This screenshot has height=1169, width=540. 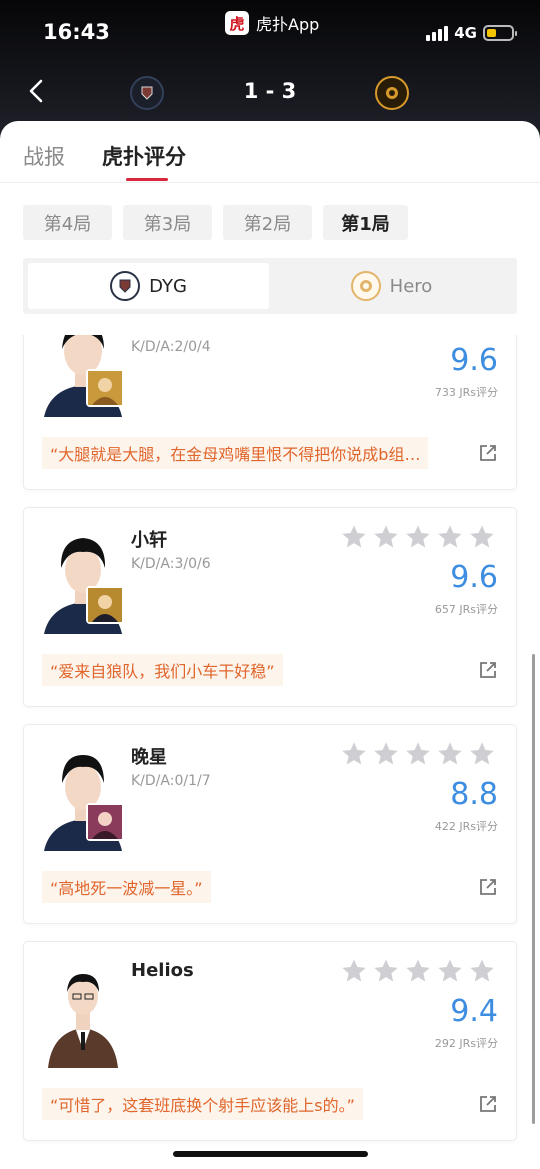 I want to click on rating-count: 422 JRs评分, so click(x=466, y=826).